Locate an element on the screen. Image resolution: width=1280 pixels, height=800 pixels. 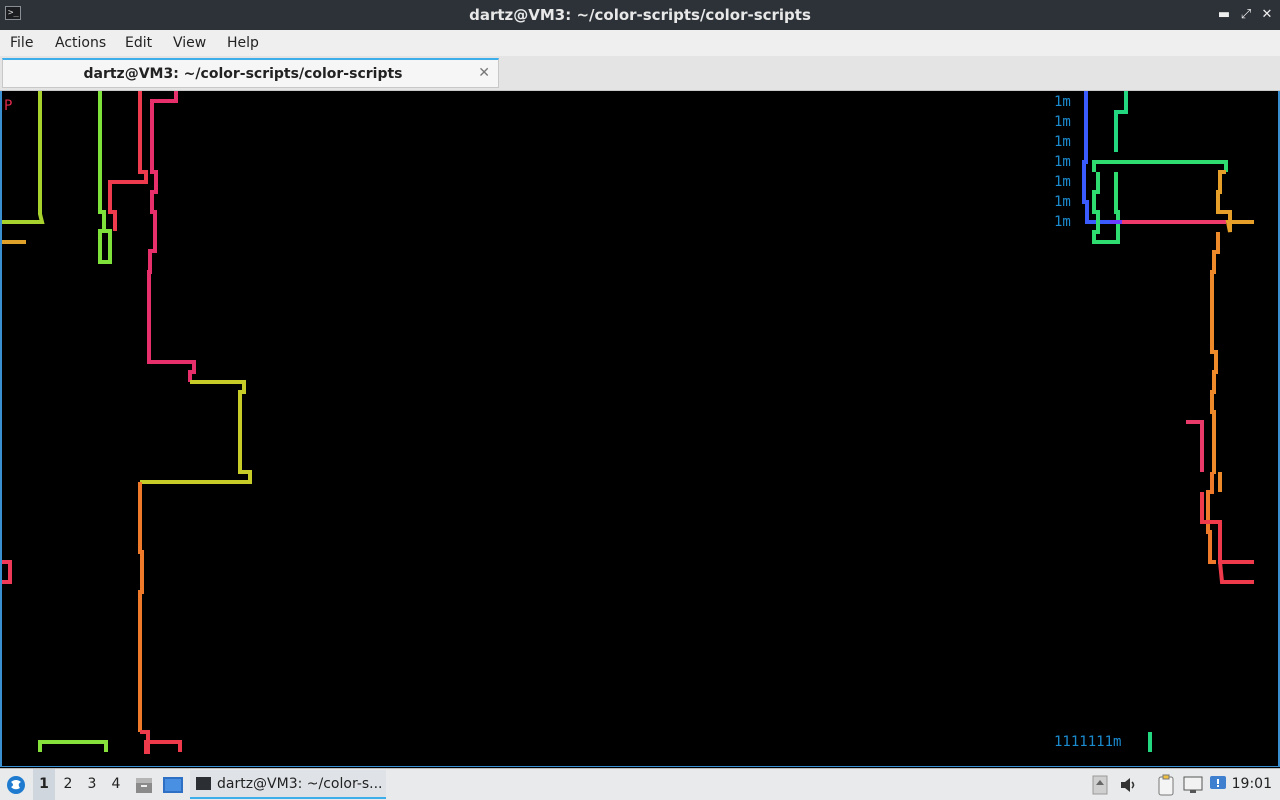
tab-close-icon: ✕ is located at coordinates (484, 73).